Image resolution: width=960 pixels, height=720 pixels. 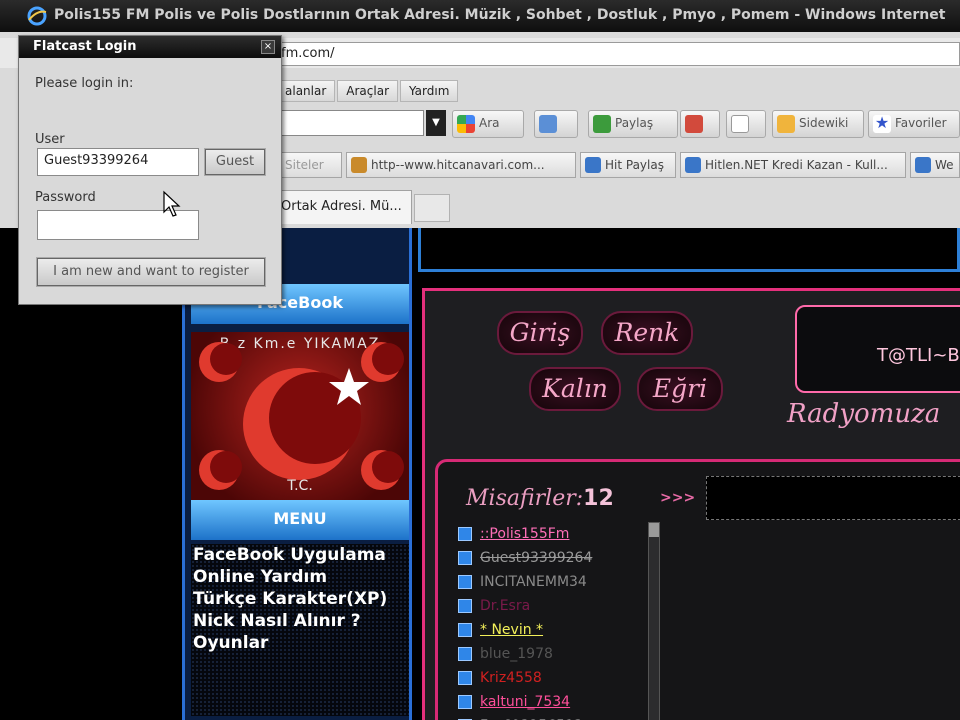 What do you see at coordinates (818, 124) in the screenshot?
I see `sidewiki-button: Sidewiki` at bounding box center [818, 124].